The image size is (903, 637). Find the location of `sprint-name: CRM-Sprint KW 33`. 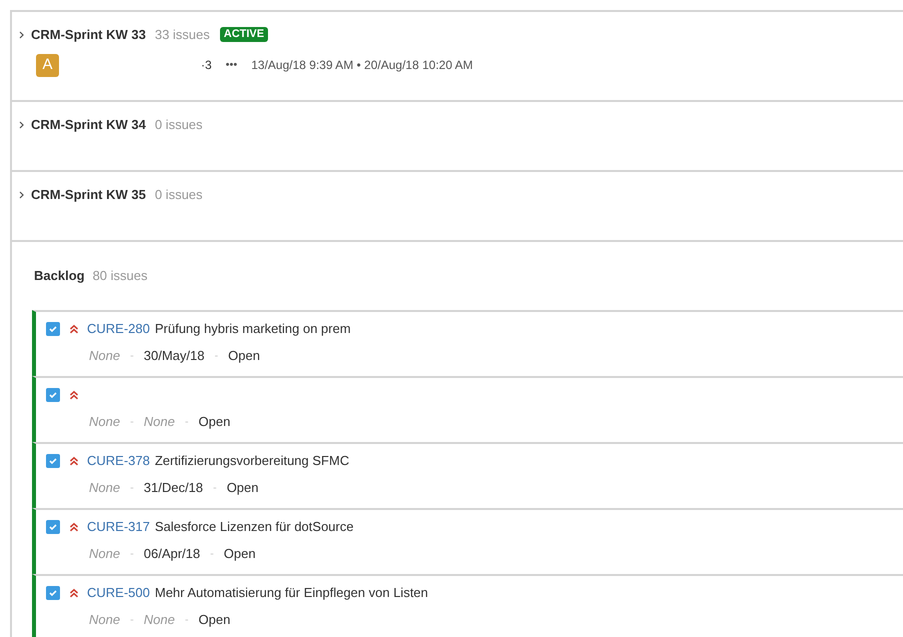

sprint-name: CRM-Sprint KW 33 is located at coordinates (88, 35).